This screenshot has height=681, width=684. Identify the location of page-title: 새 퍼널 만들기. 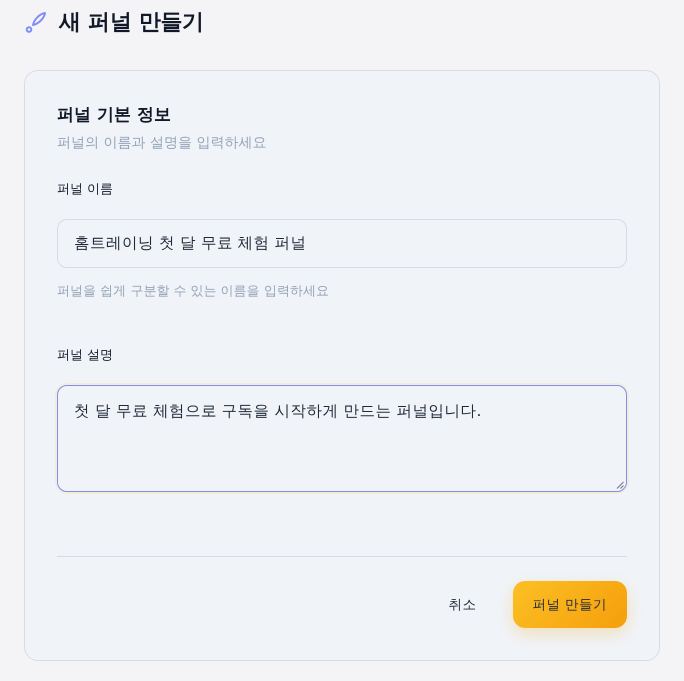
(131, 23).